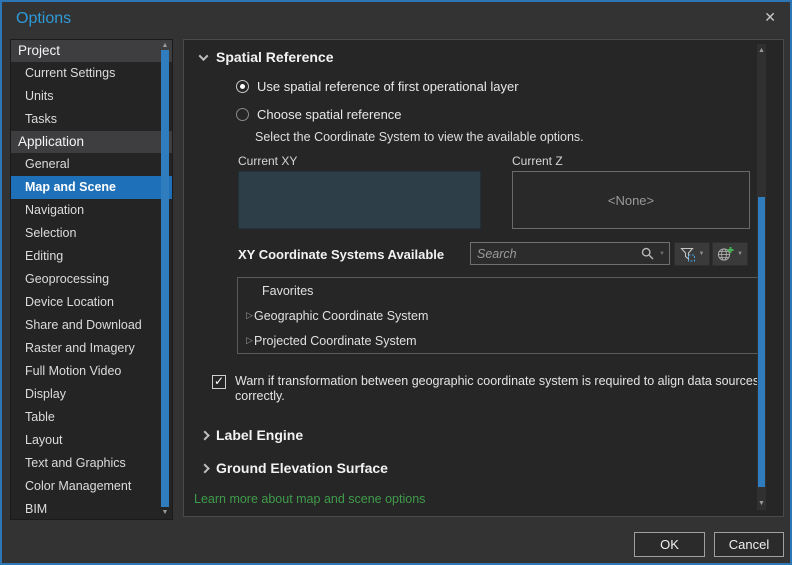 This screenshot has height=565, width=792. What do you see at coordinates (91, 348) in the screenshot?
I see `sidebar-item-raster-and-imagery: Raster and Imagery` at bounding box center [91, 348].